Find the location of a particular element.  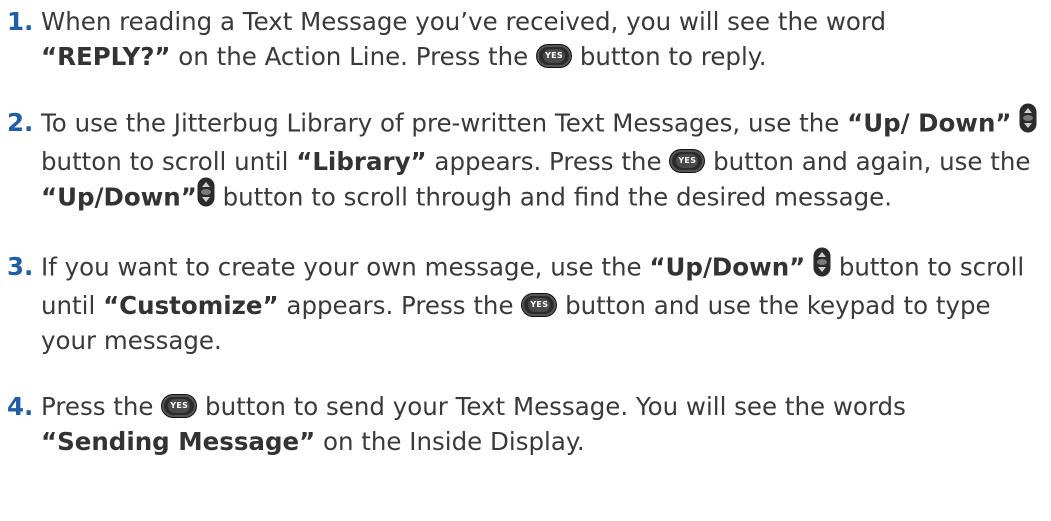

step-number: 1. is located at coordinates (20, 21).